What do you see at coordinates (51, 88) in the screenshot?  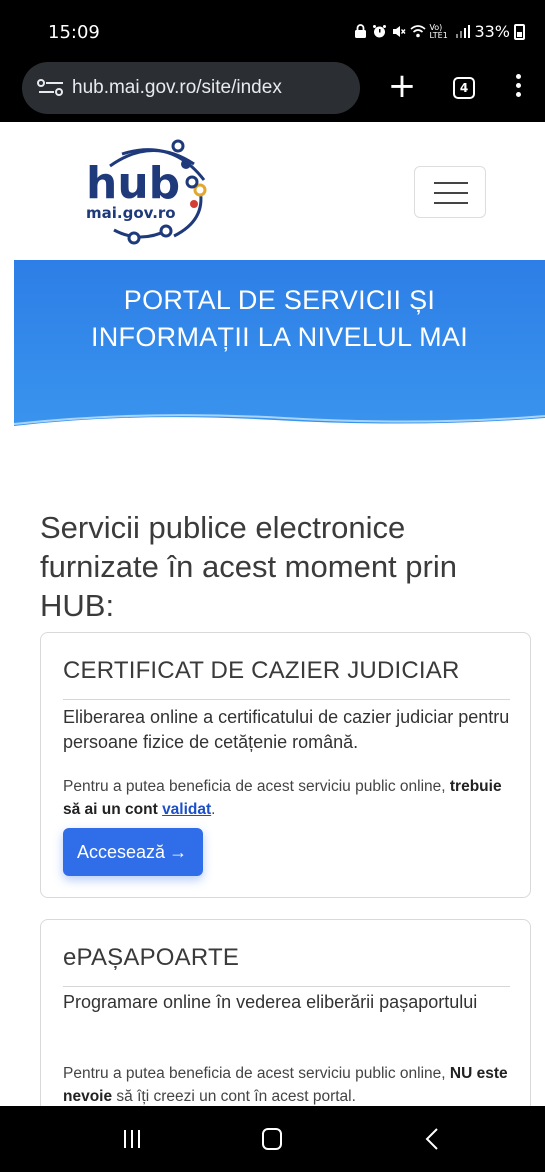 I see `site-settings-icon` at bounding box center [51, 88].